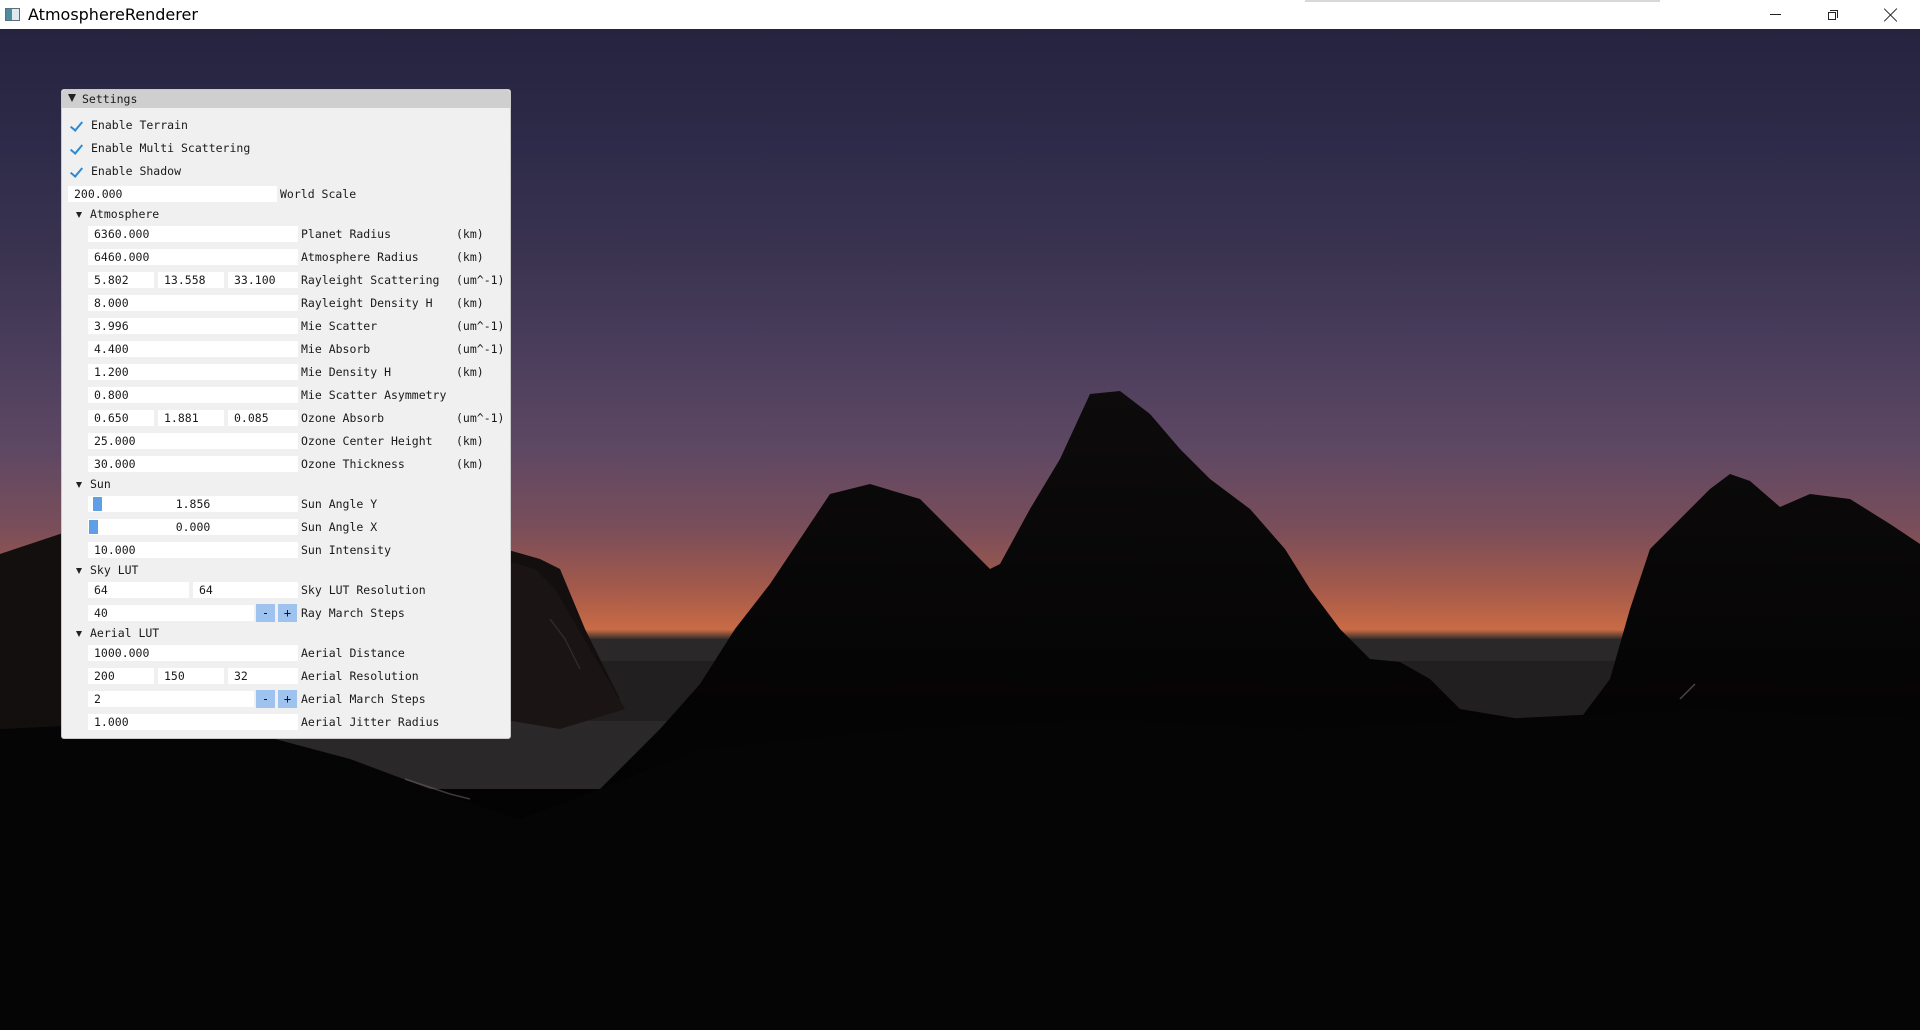  I want to click on sky-lut-resolution-h-input: 64, so click(245, 590).